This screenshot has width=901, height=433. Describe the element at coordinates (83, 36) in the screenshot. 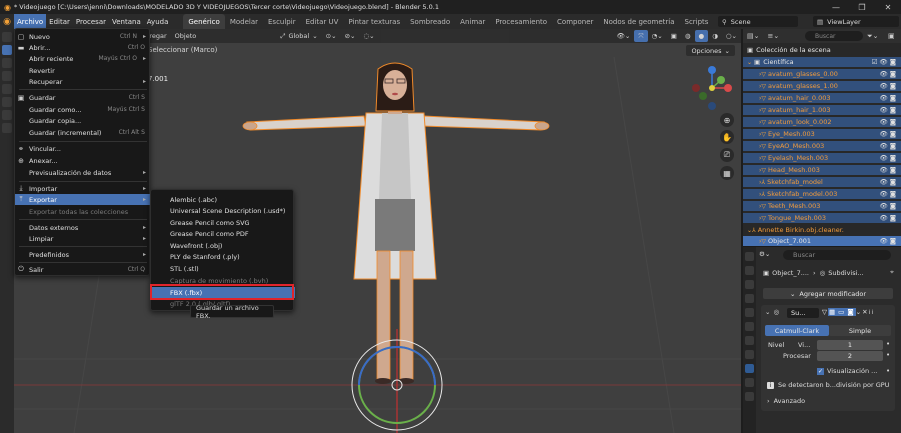

I see `menu-item-nuevo: ▢ Nuevo Ctrl N ▸` at that location.